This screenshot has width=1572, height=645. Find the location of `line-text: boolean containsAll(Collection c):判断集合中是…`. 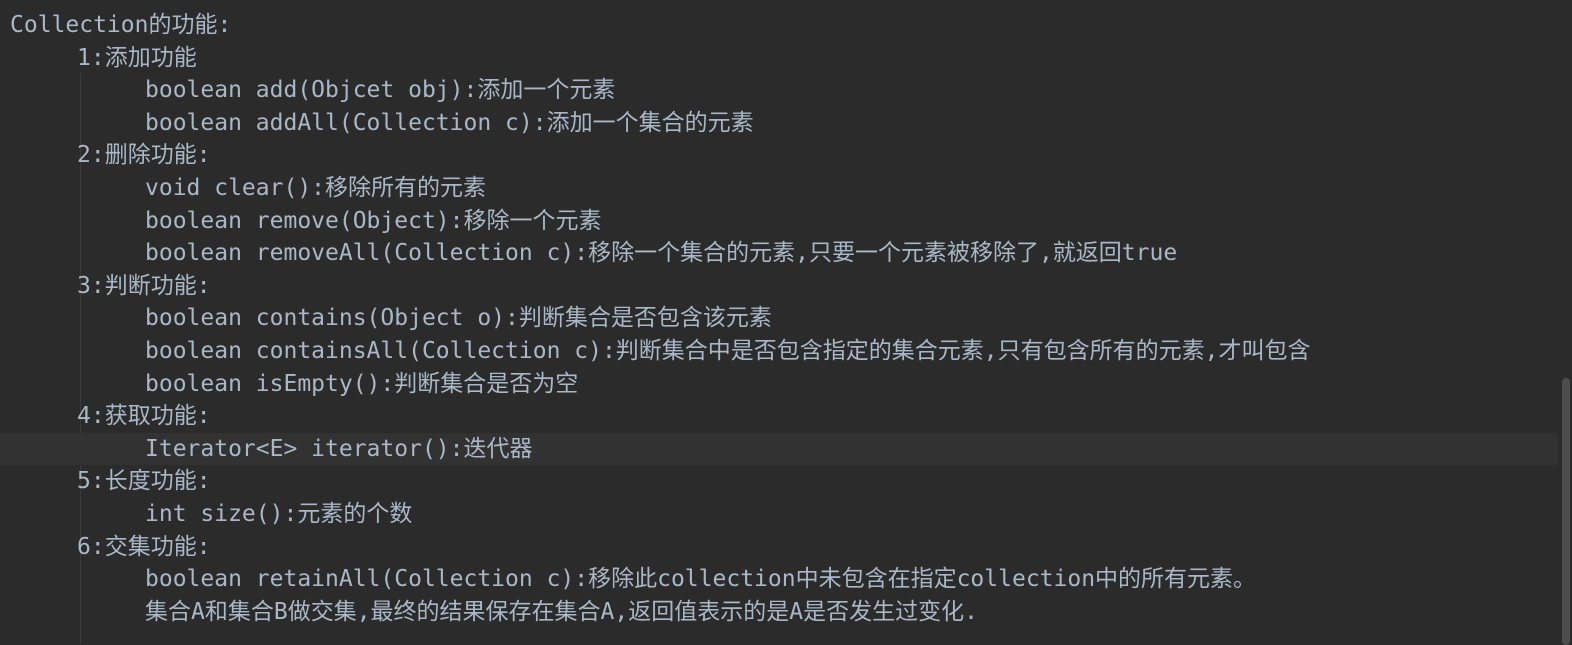

line-text: boolean containsAll(Collection c):判断集合中是… is located at coordinates (728, 351).